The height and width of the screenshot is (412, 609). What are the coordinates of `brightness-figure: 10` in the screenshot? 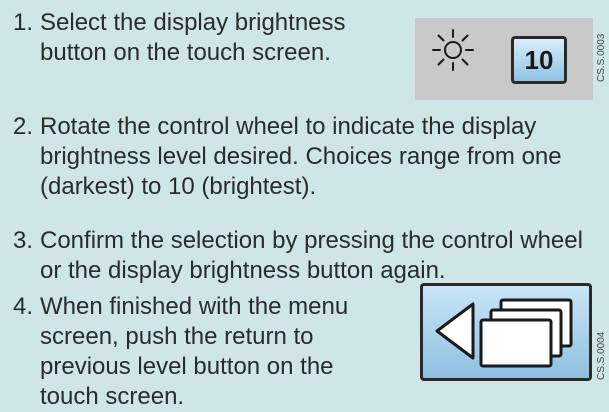 It's located at (504, 59).